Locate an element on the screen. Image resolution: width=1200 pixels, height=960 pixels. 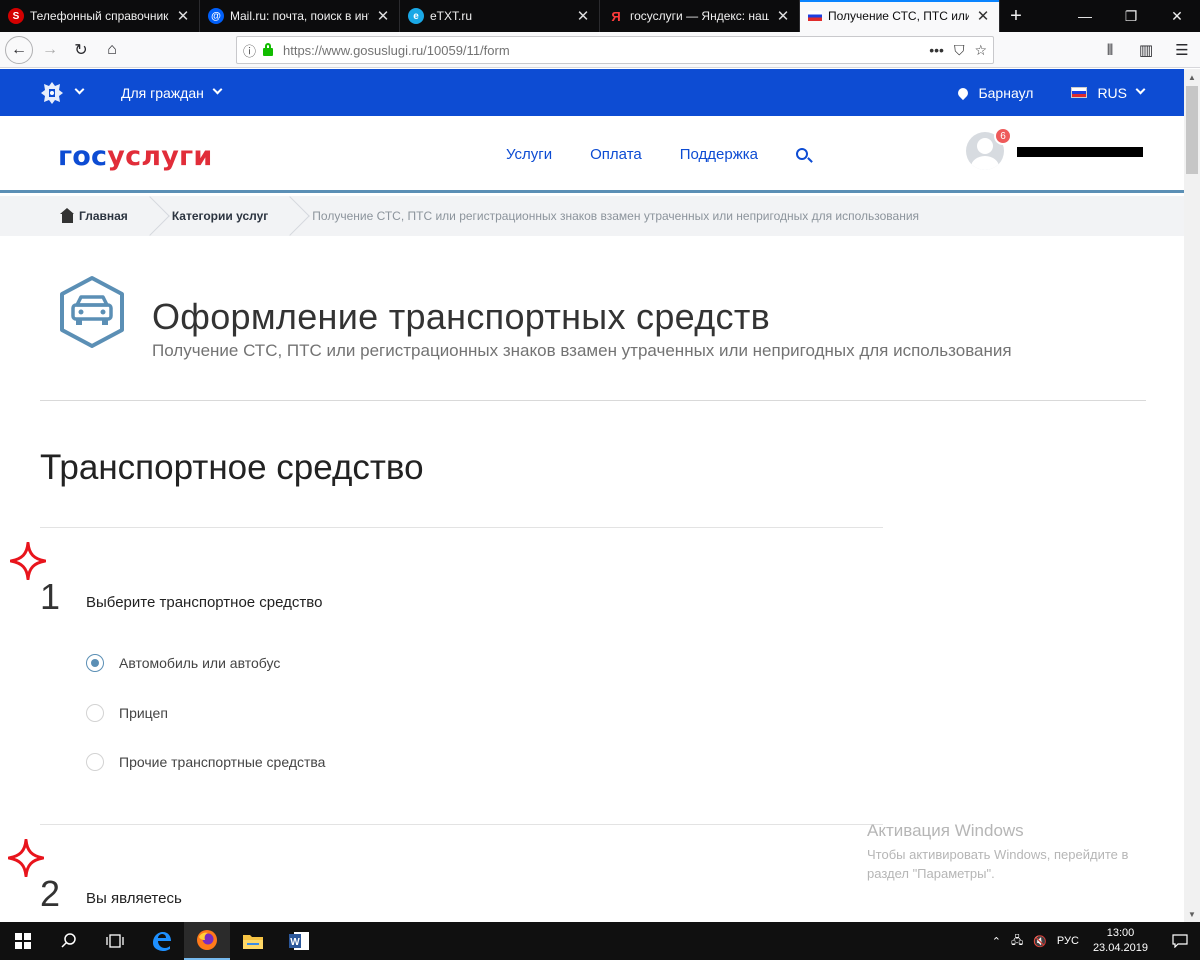
page-title: Оформление транспортных средств is located at coordinates (461, 316).